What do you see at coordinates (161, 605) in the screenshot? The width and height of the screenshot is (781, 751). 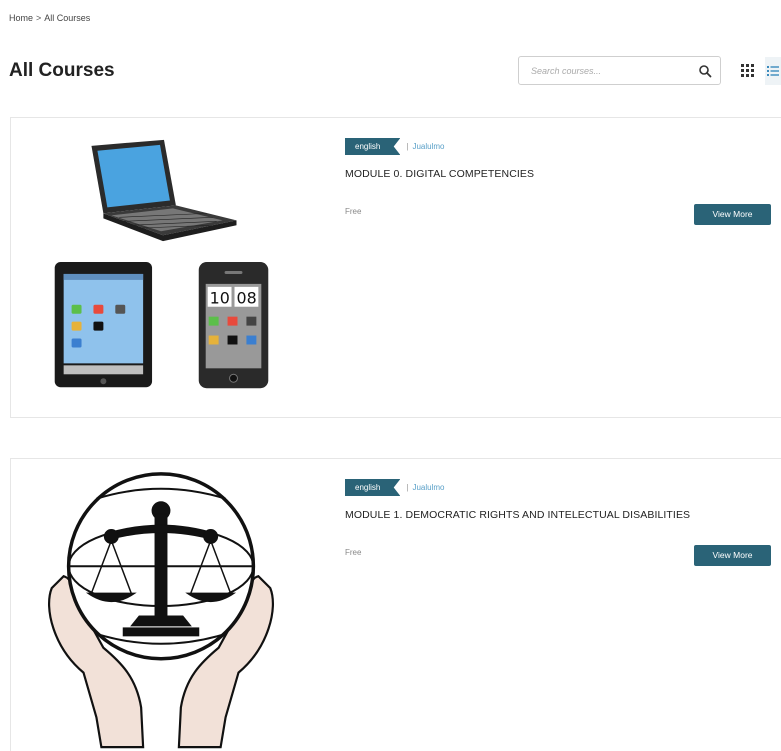 I see `justice-scales-illustration` at bounding box center [161, 605].